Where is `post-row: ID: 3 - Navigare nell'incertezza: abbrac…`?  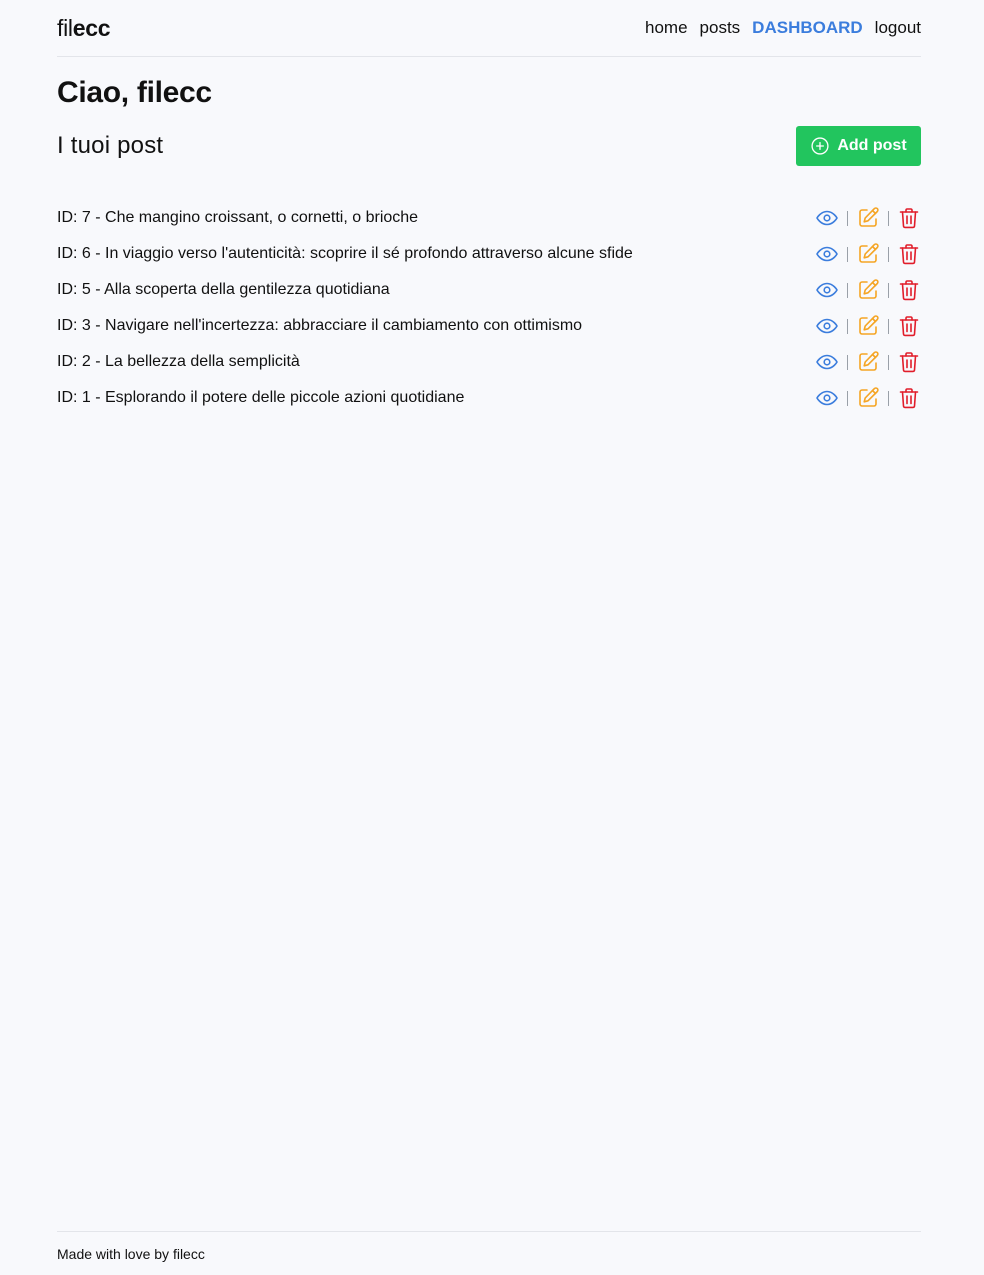
post-row: ID: 3 - Navigare nell'incertezza: abbrac… is located at coordinates (489, 326).